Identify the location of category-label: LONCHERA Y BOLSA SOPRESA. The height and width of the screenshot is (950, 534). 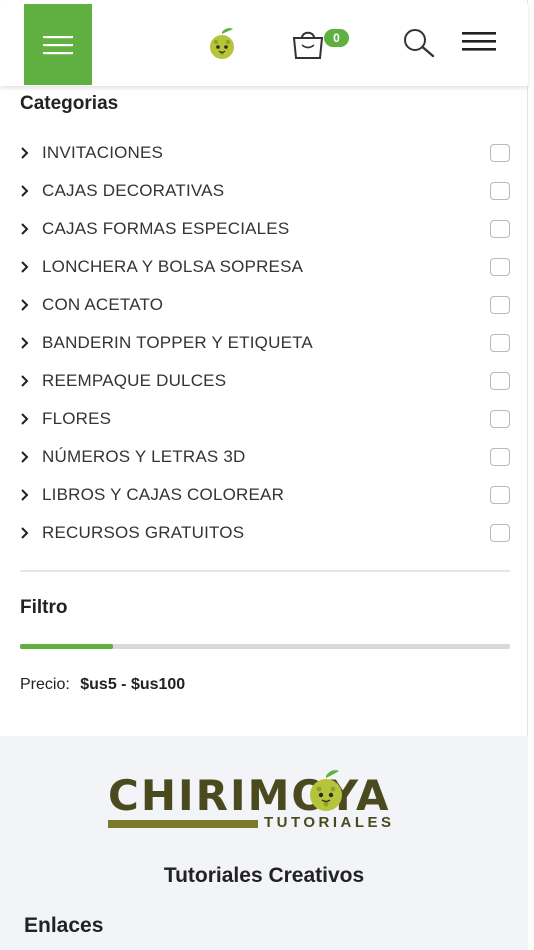
(173, 266).